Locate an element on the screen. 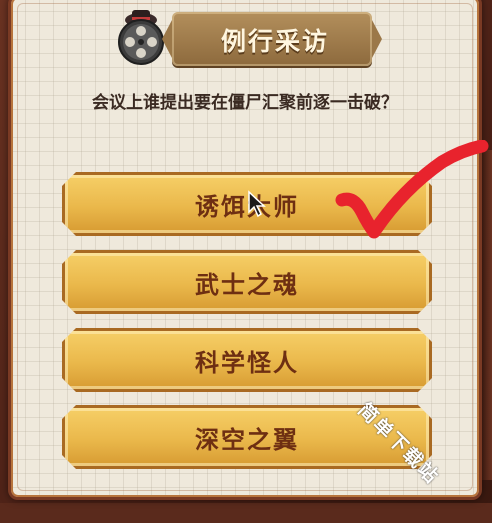 This screenshot has height=523, width=492. cursor-icon is located at coordinates (257, 204).